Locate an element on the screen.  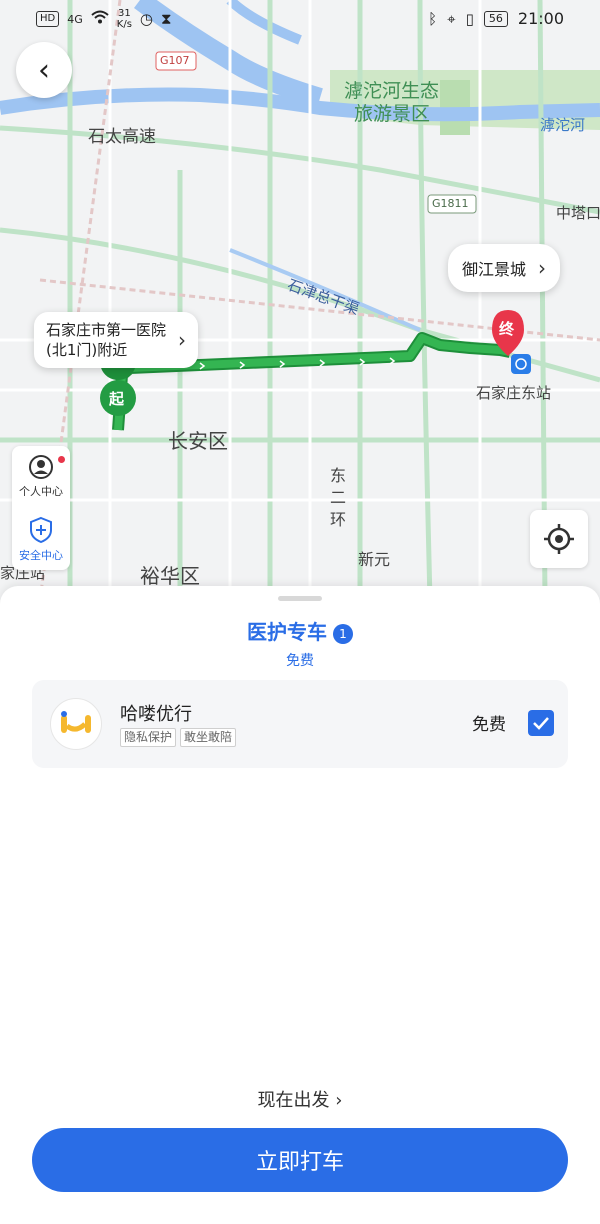
location-icon: ⌖ is located at coordinates (451, 18).